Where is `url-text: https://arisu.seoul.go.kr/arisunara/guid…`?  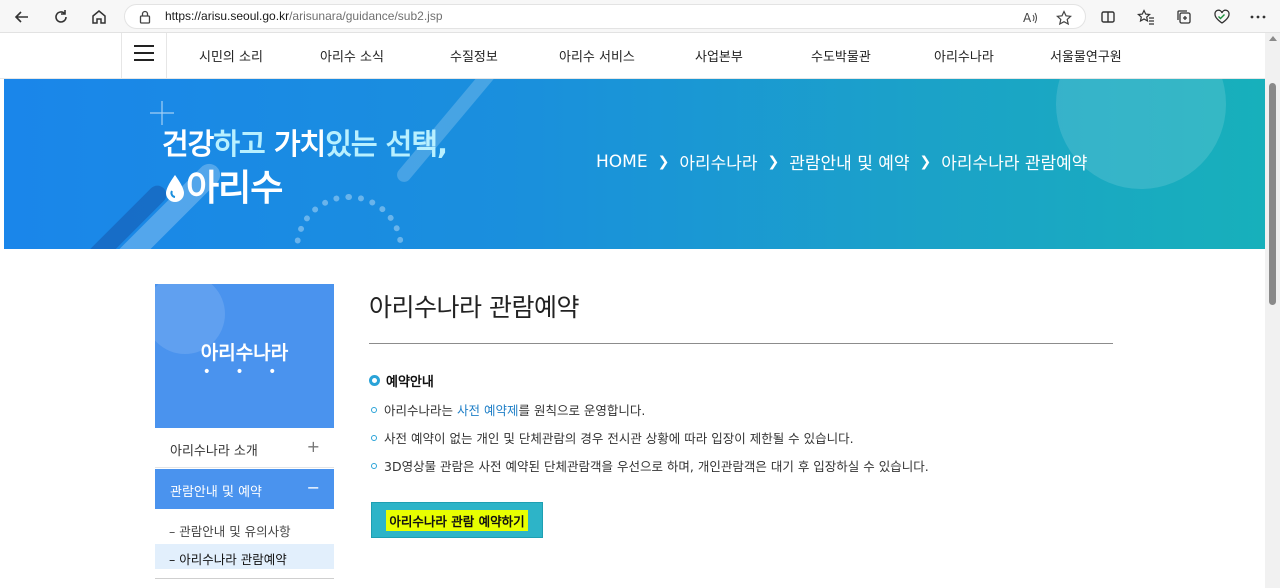 url-text: https://arisu.seoul.go.kr/arisunara/guid… is located at coordinates (304, 16).